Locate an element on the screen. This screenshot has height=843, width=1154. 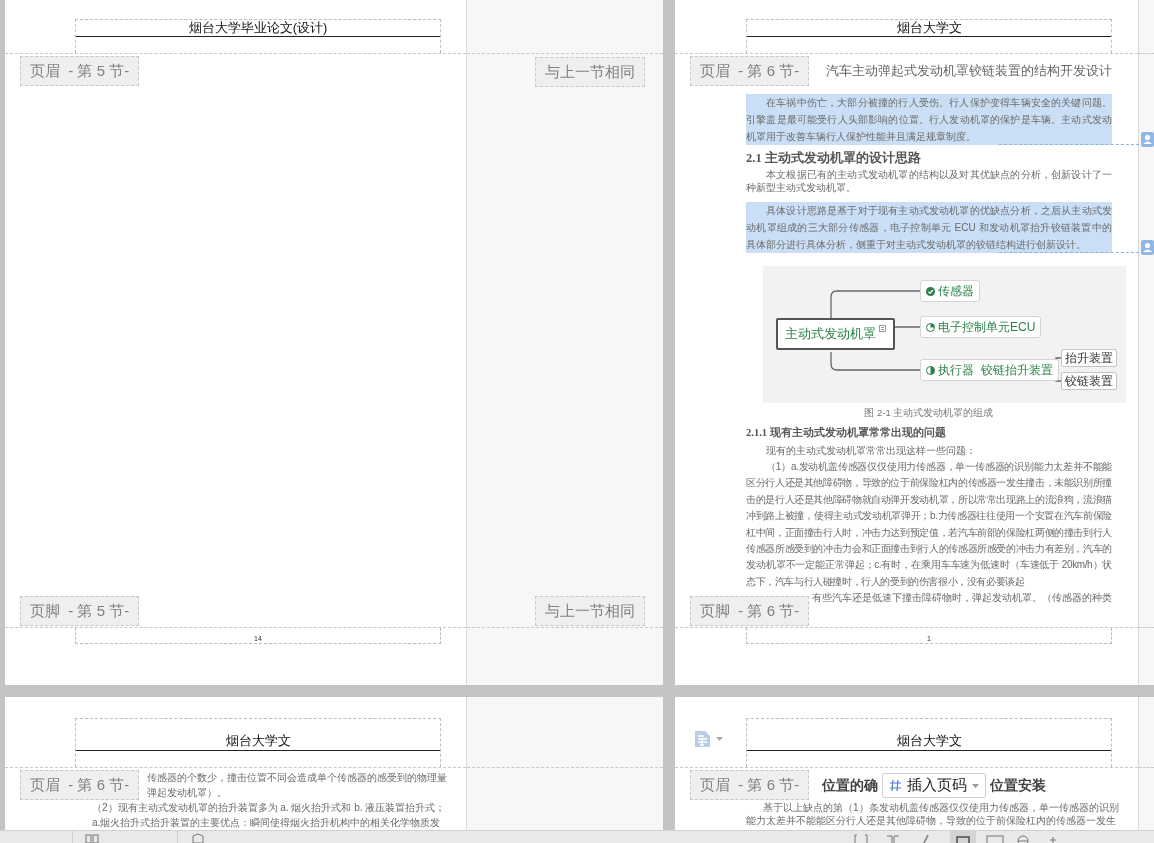
header-section-label: 页眉 - 第 5 节- is located at coordinates (80, 71).